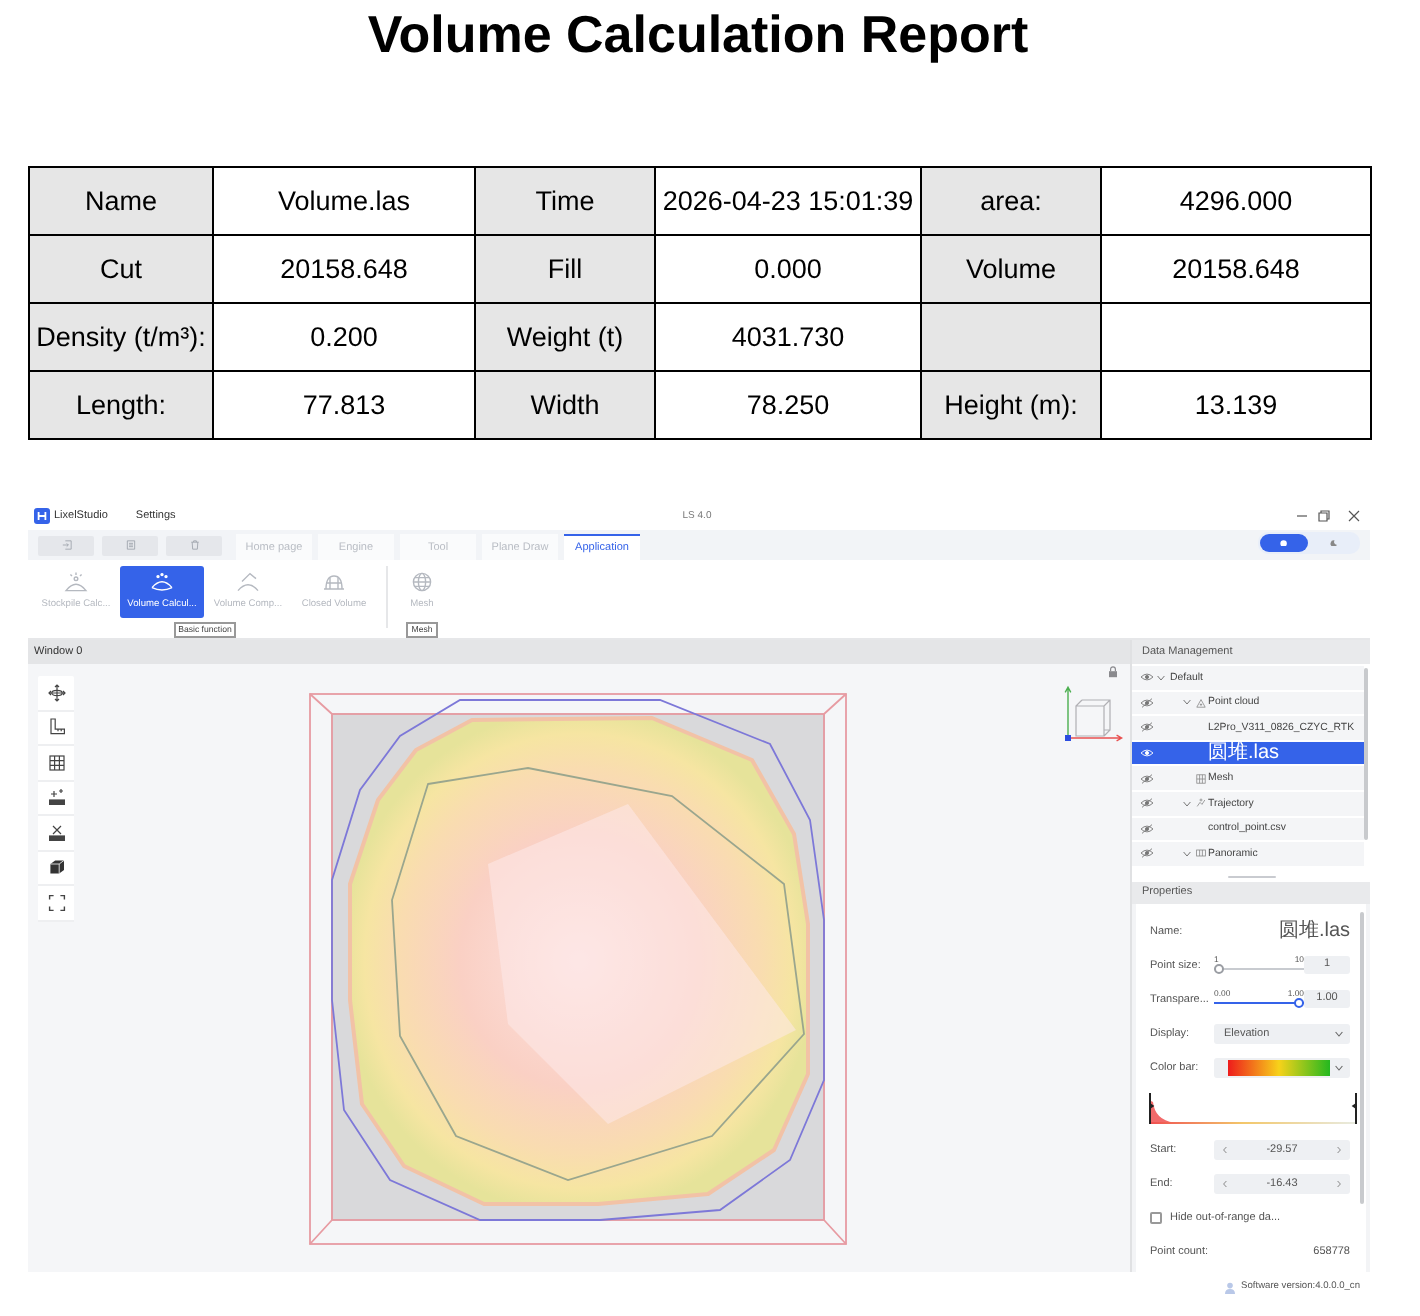  What do you see at coordinates (56, 727) in the screenshot?
I see `l-ruler-icon` at bounding box center [56, 727].